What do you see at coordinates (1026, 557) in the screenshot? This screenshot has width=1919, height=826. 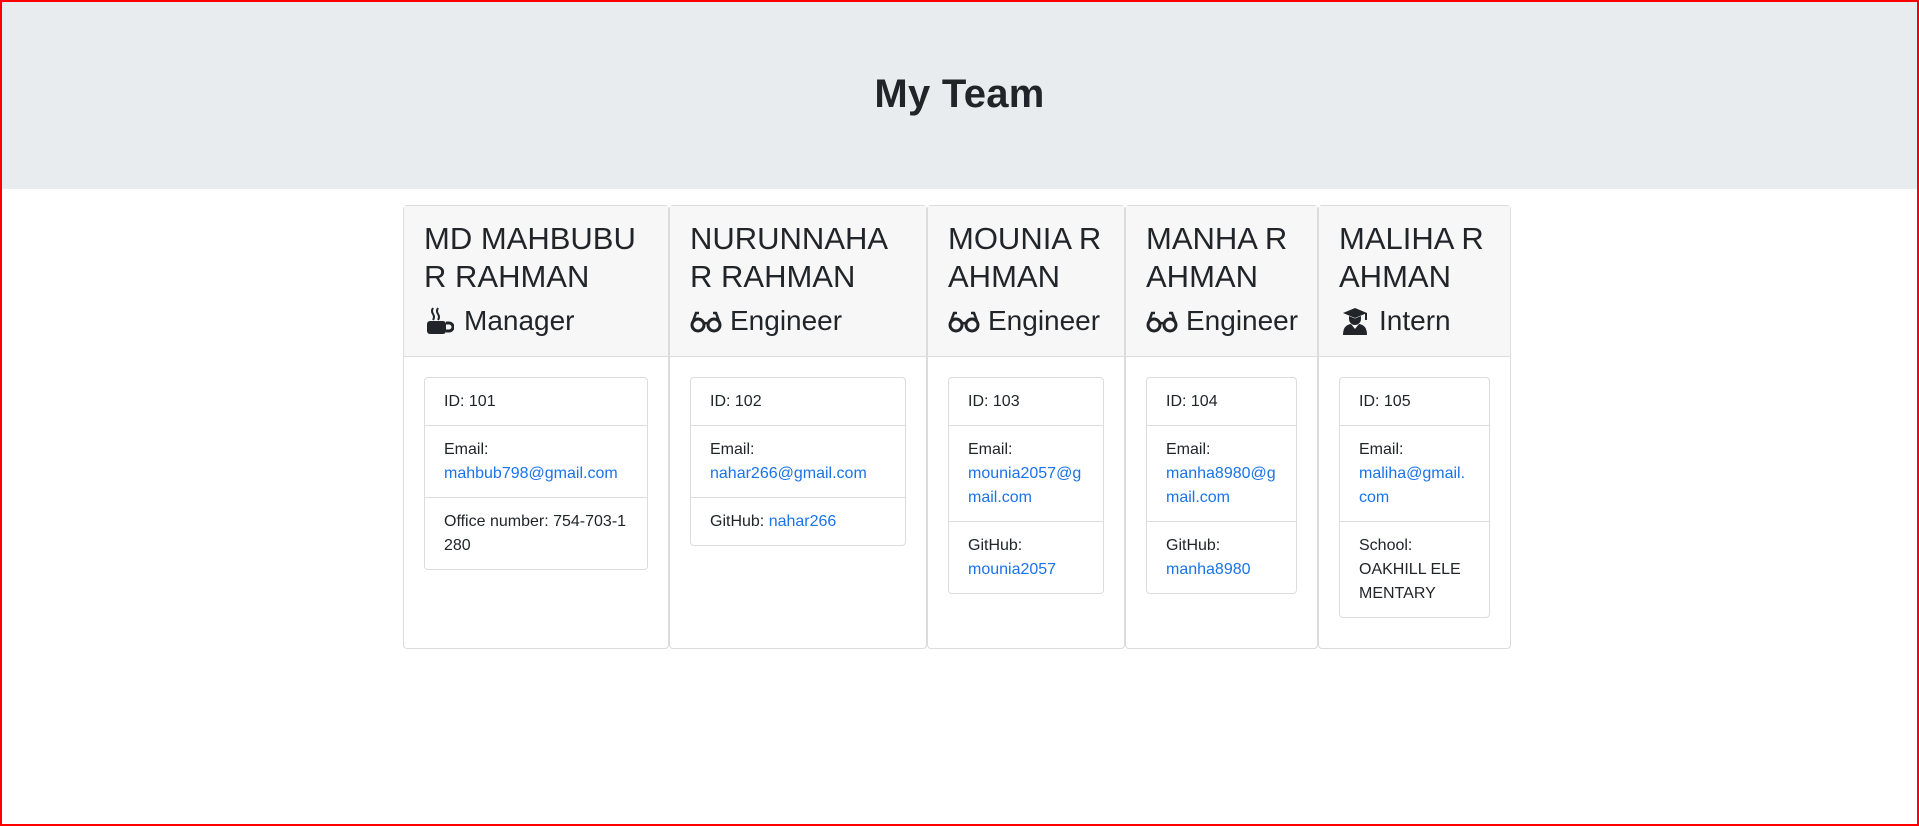 I see `github-row: GitHub: mounia2057` at bounding box center [1026, 557].